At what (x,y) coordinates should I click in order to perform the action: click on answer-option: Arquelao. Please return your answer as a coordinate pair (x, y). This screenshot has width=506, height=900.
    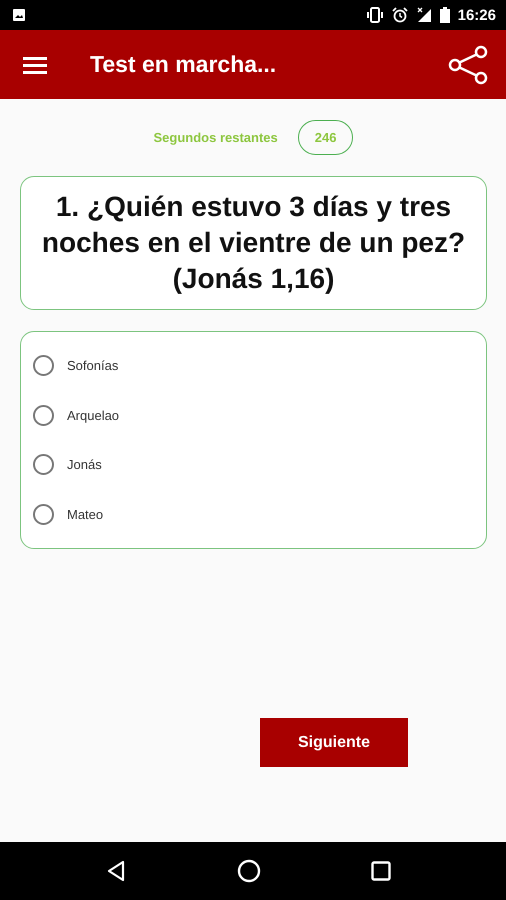
    Looking at the image, I should click on (259, 415).